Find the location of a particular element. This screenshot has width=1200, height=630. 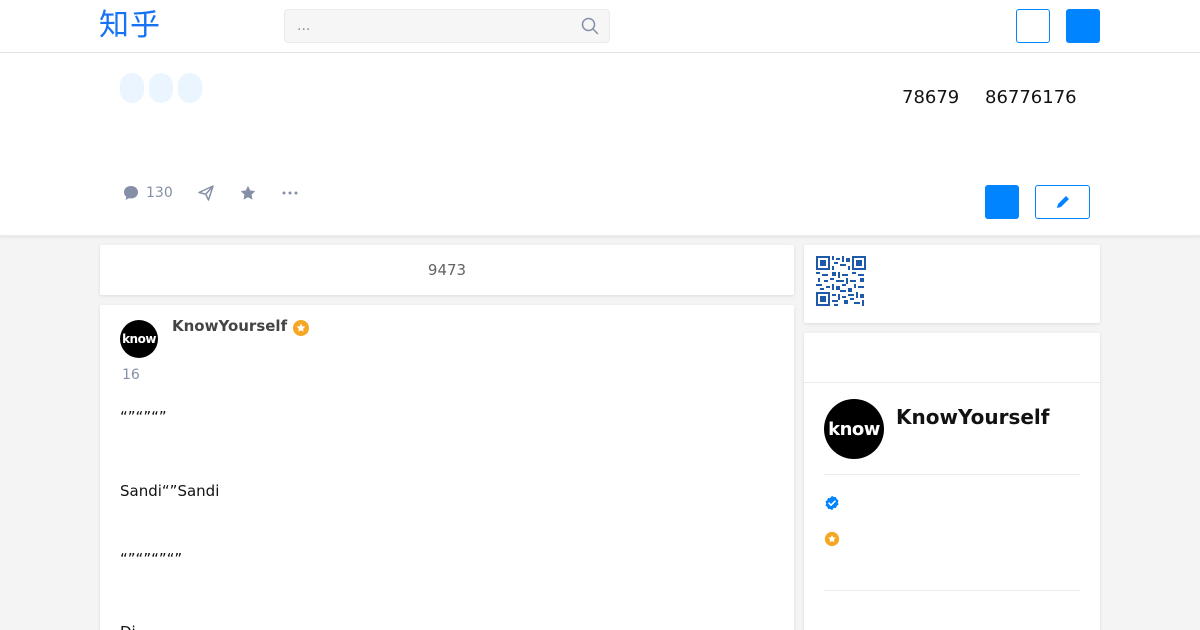

top-nav: 知乎 is located at coordinates (600, 26).